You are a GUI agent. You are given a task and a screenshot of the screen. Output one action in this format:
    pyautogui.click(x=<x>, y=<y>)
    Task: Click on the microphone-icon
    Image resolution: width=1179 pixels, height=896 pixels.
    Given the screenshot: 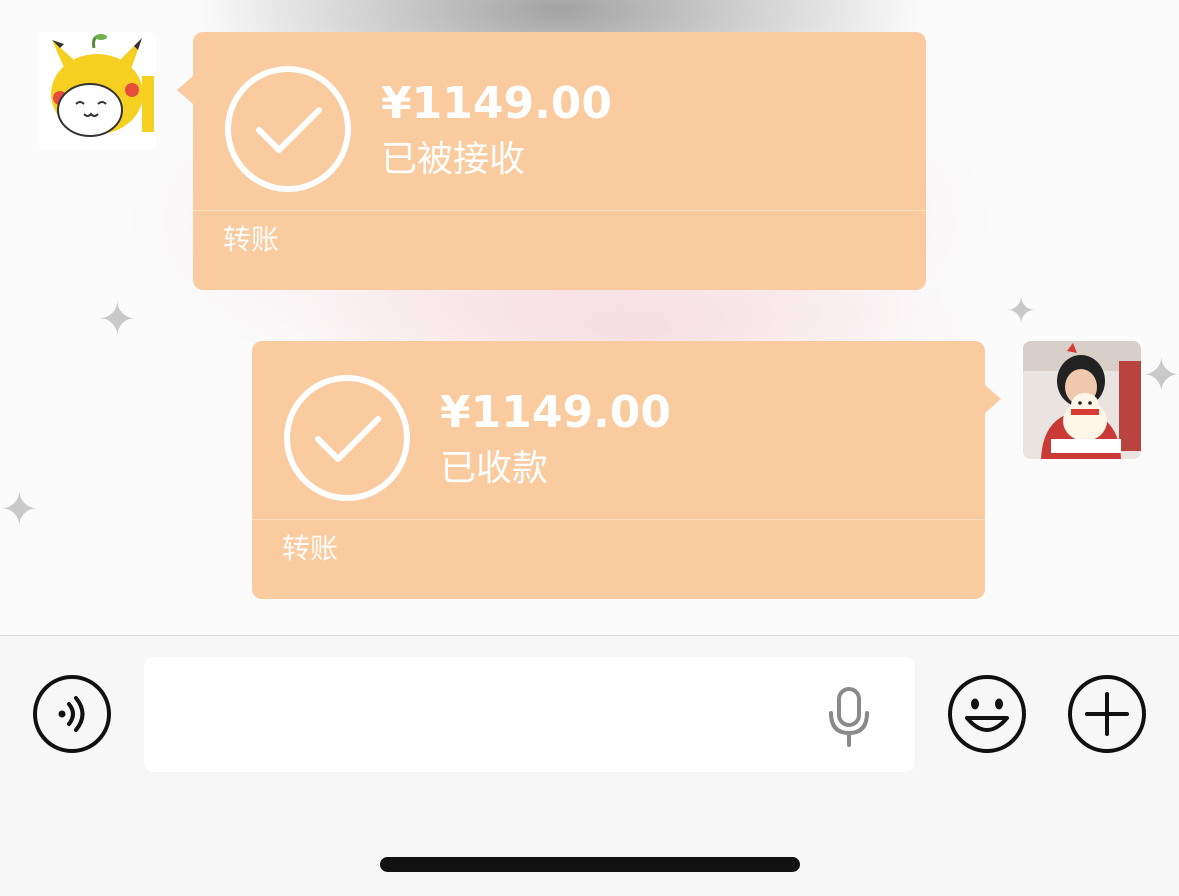 What is the action you would take?
    pyautogui.click(x=849, y=717)
    